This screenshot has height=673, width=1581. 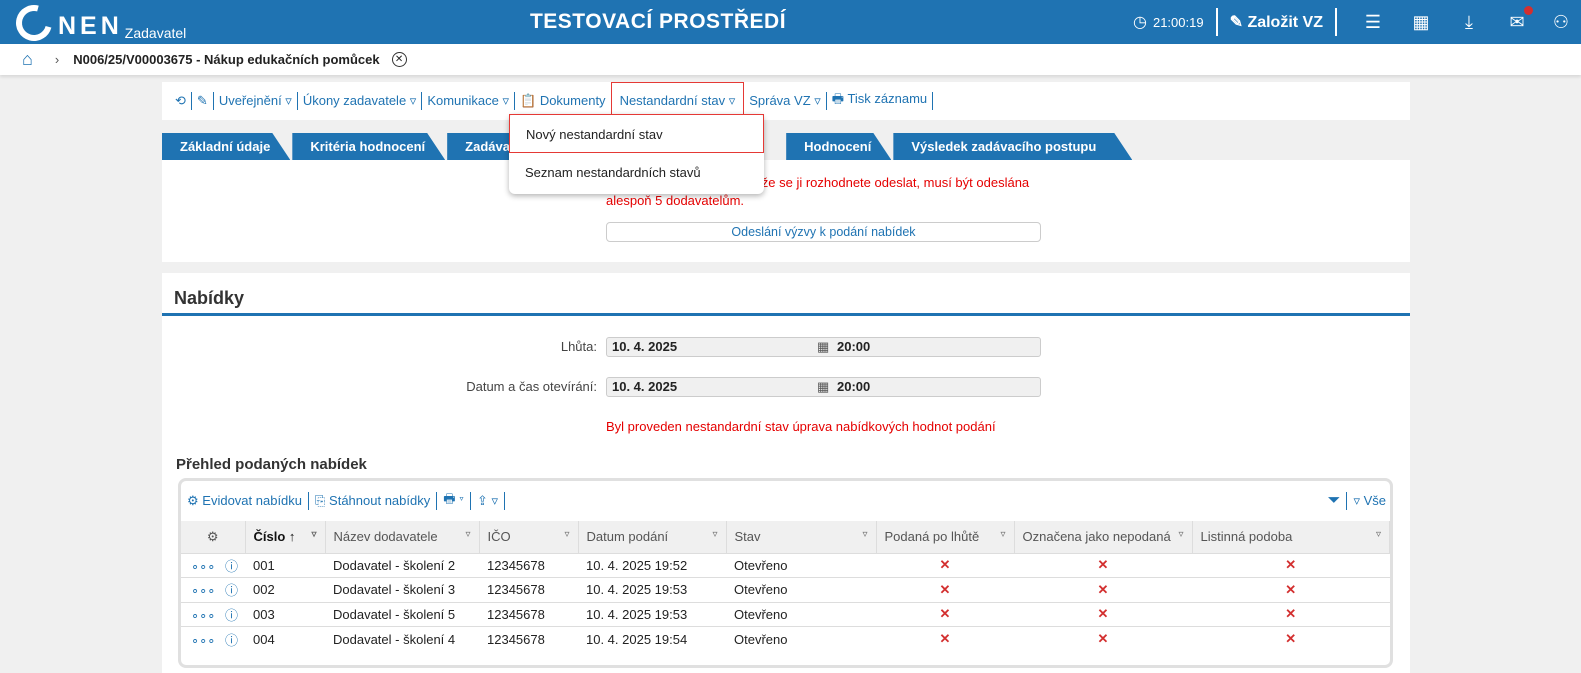 I want to click on cell-date: 10. 4. 2025 19:53, so click(x=652, y=589).